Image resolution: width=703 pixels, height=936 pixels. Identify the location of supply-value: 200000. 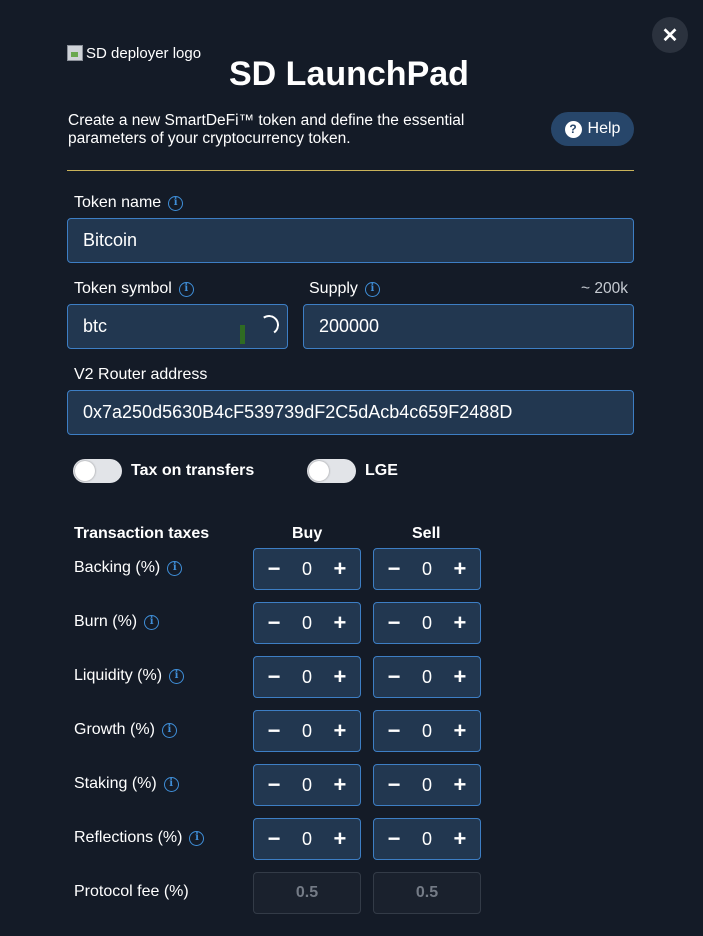
(349, 326).